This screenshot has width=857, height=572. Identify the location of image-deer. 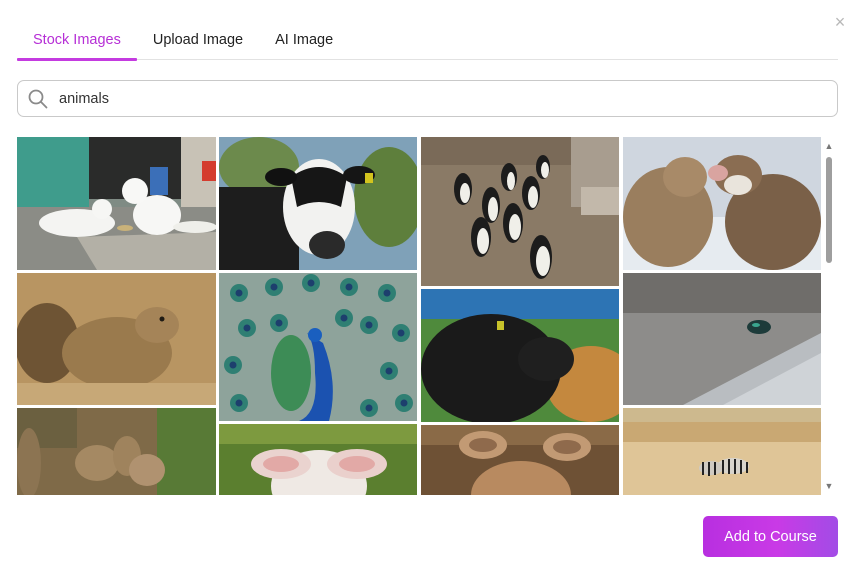
(520, 460).